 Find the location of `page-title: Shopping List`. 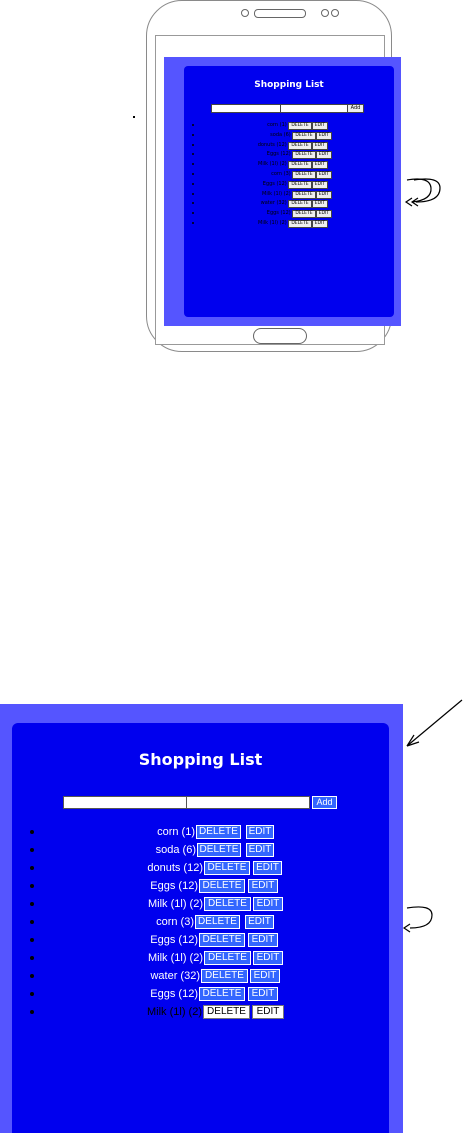

page-title: Shopping List is located at coordinates (200, 759).